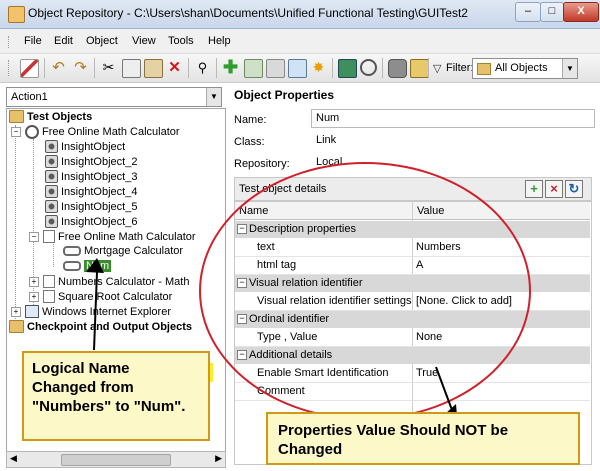 This screenshot has width=600, height=471. I want to click on callout-line: "Numbers" to "Num"., so click(109, 406).